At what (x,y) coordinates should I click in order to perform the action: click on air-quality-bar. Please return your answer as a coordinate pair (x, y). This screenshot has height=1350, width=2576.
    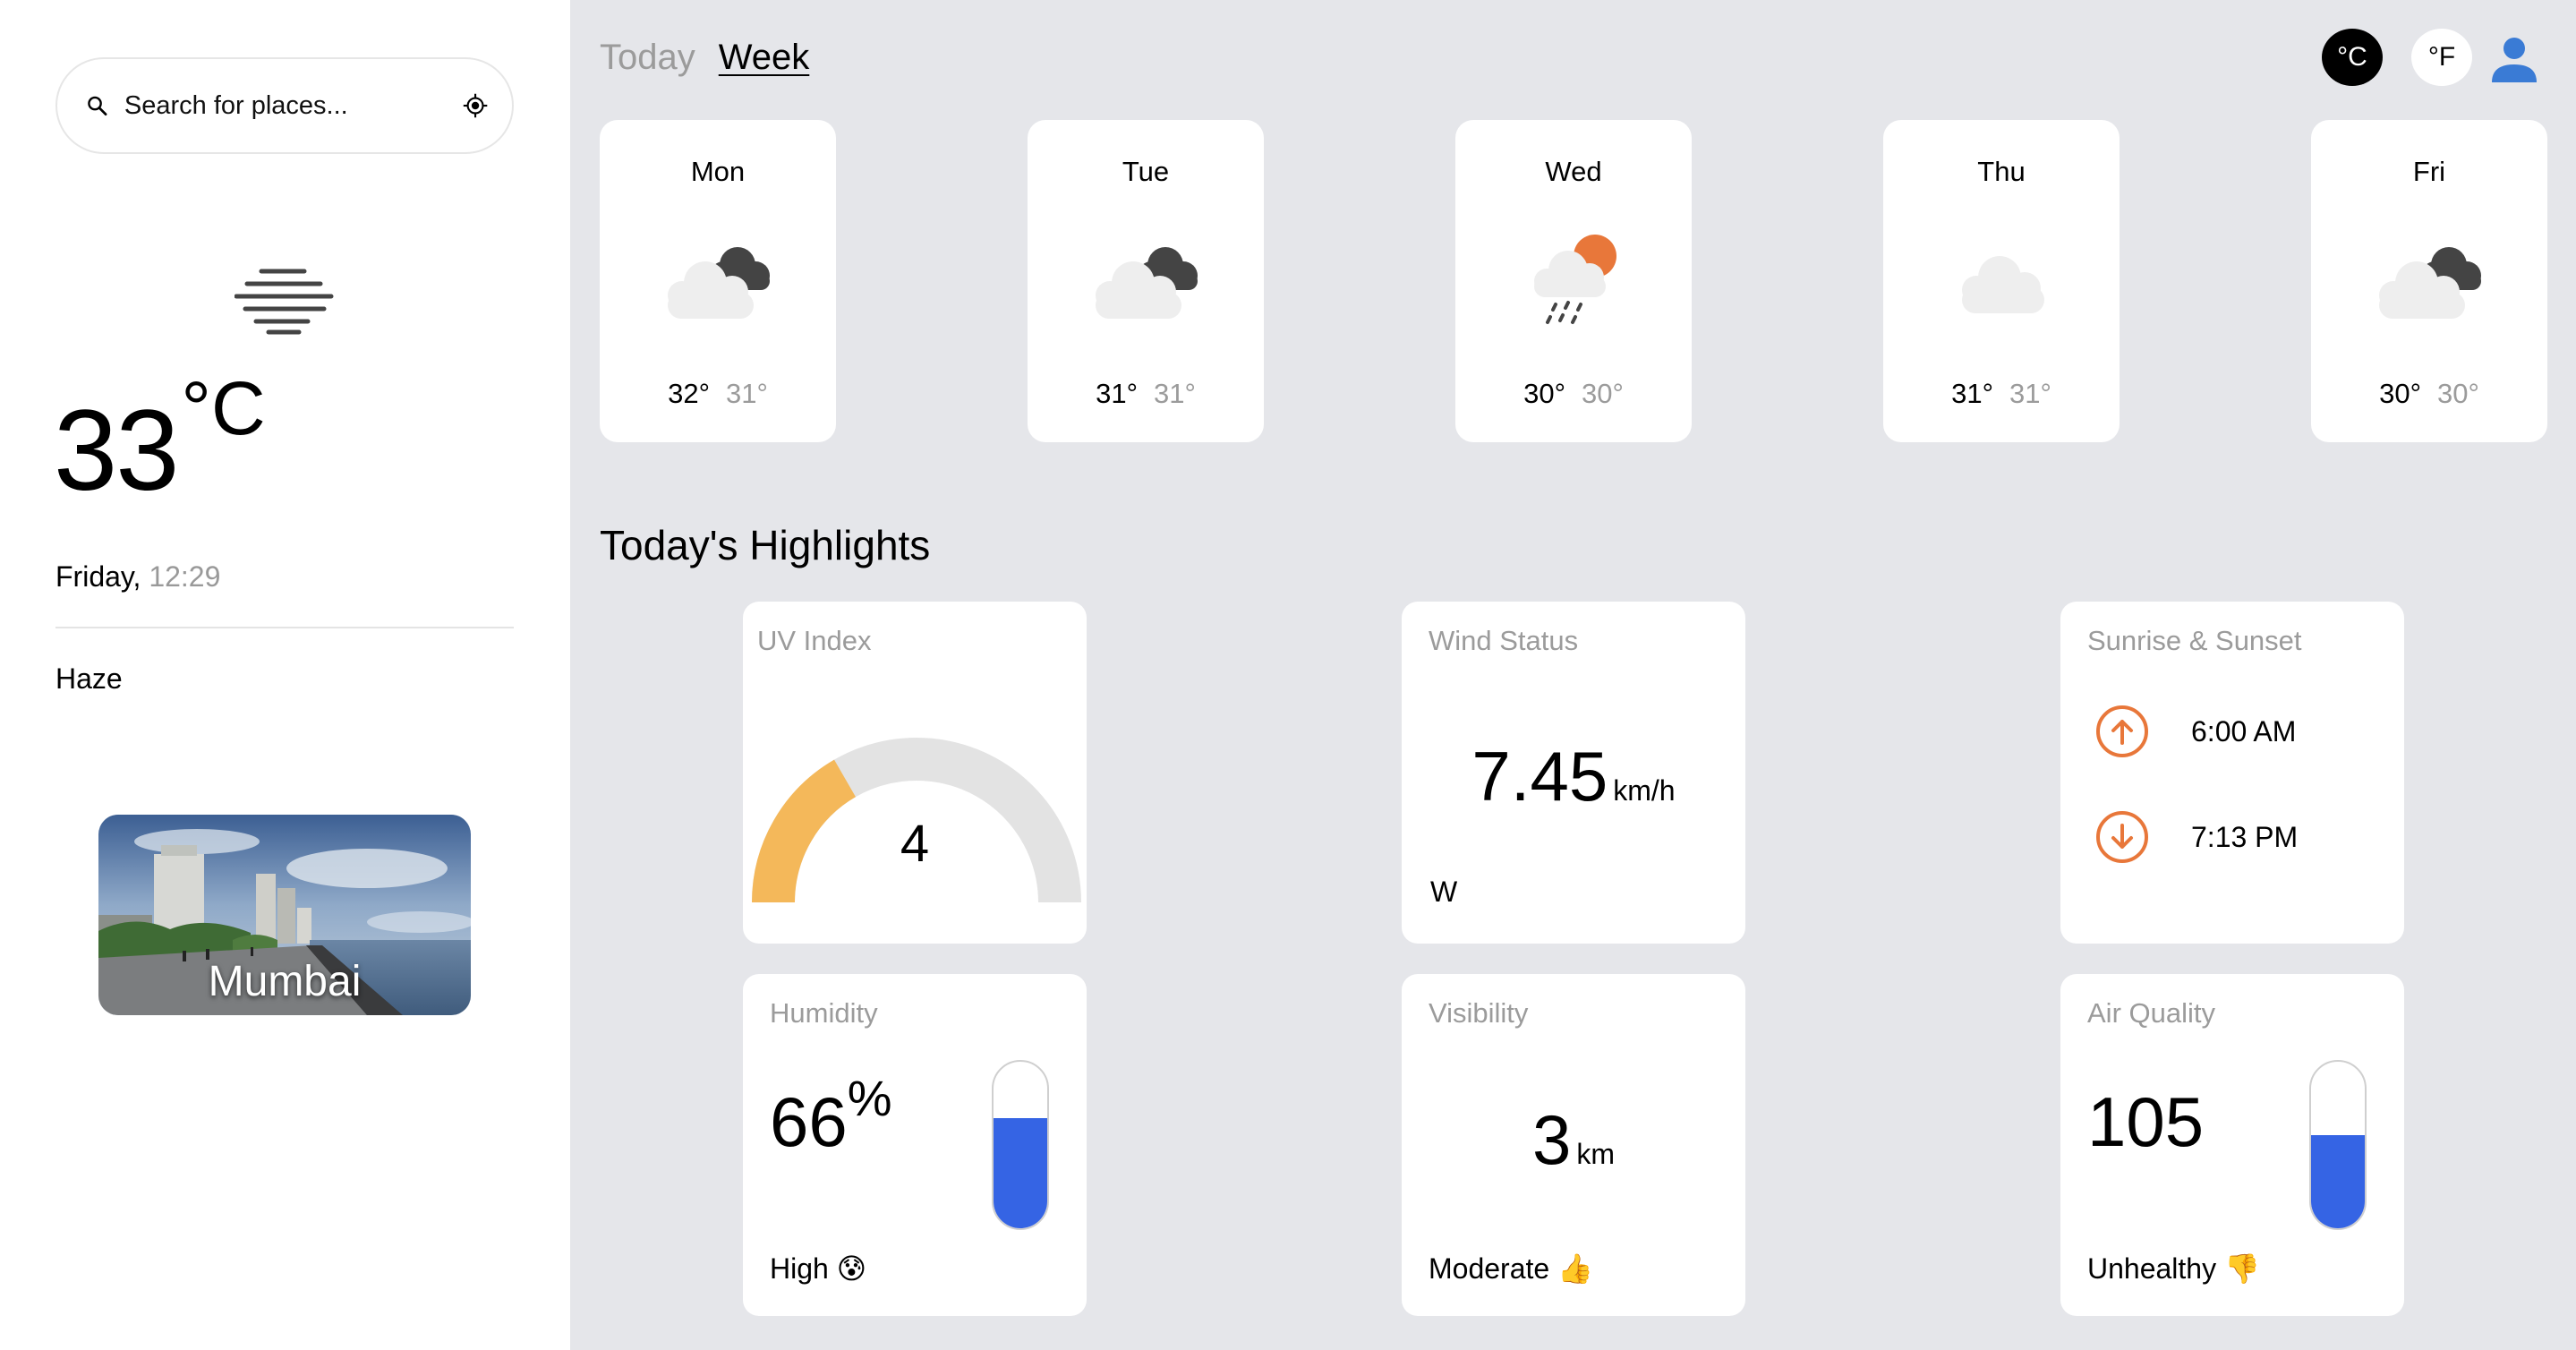
    Looking at the image, I should click on (2338, 1145).